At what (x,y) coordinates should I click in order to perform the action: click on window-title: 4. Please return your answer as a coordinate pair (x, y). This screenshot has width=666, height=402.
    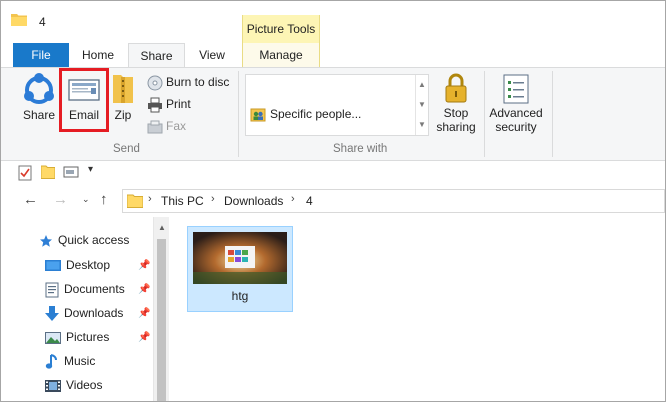
    Looking at the image, I should click on (42, 22).